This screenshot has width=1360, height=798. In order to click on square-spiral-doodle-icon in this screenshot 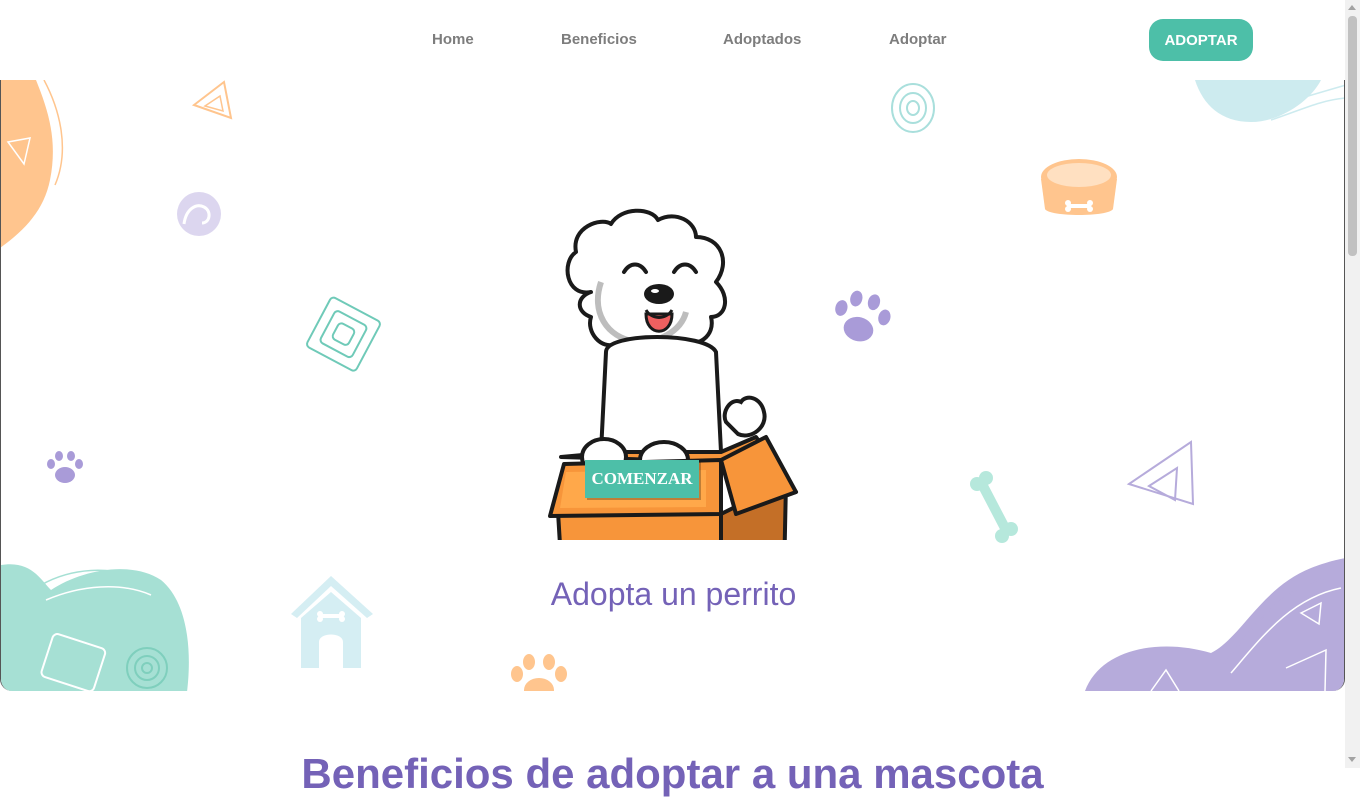, I will do `click(343, 334)`.